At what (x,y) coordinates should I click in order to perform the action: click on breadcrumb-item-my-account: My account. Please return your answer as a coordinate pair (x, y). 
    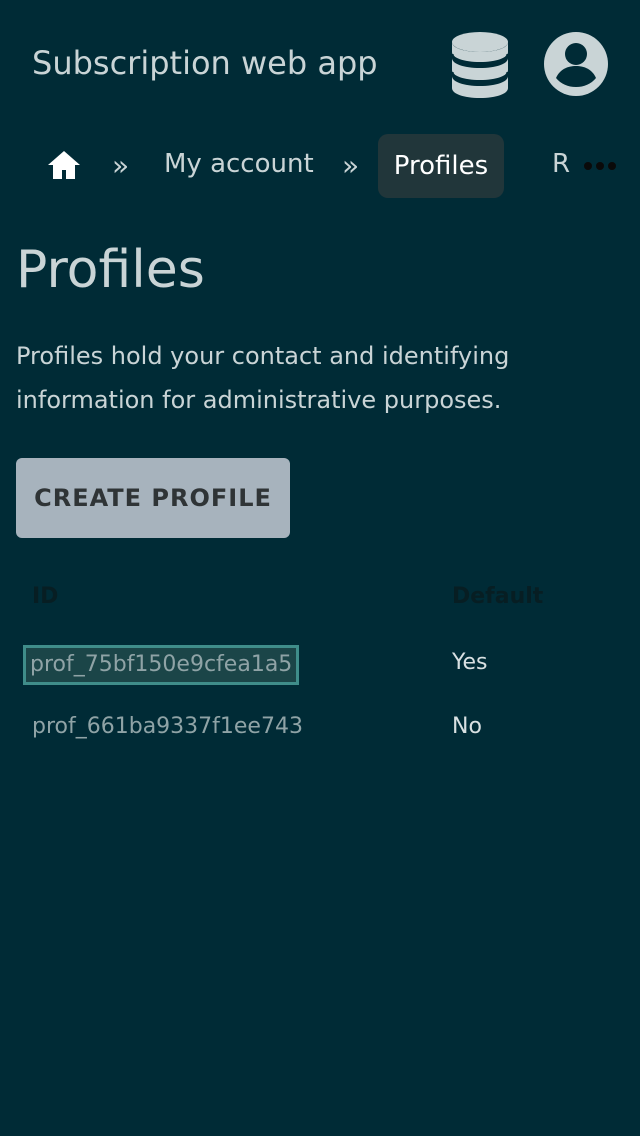
    Looking at the image, I should click on (239, 164).